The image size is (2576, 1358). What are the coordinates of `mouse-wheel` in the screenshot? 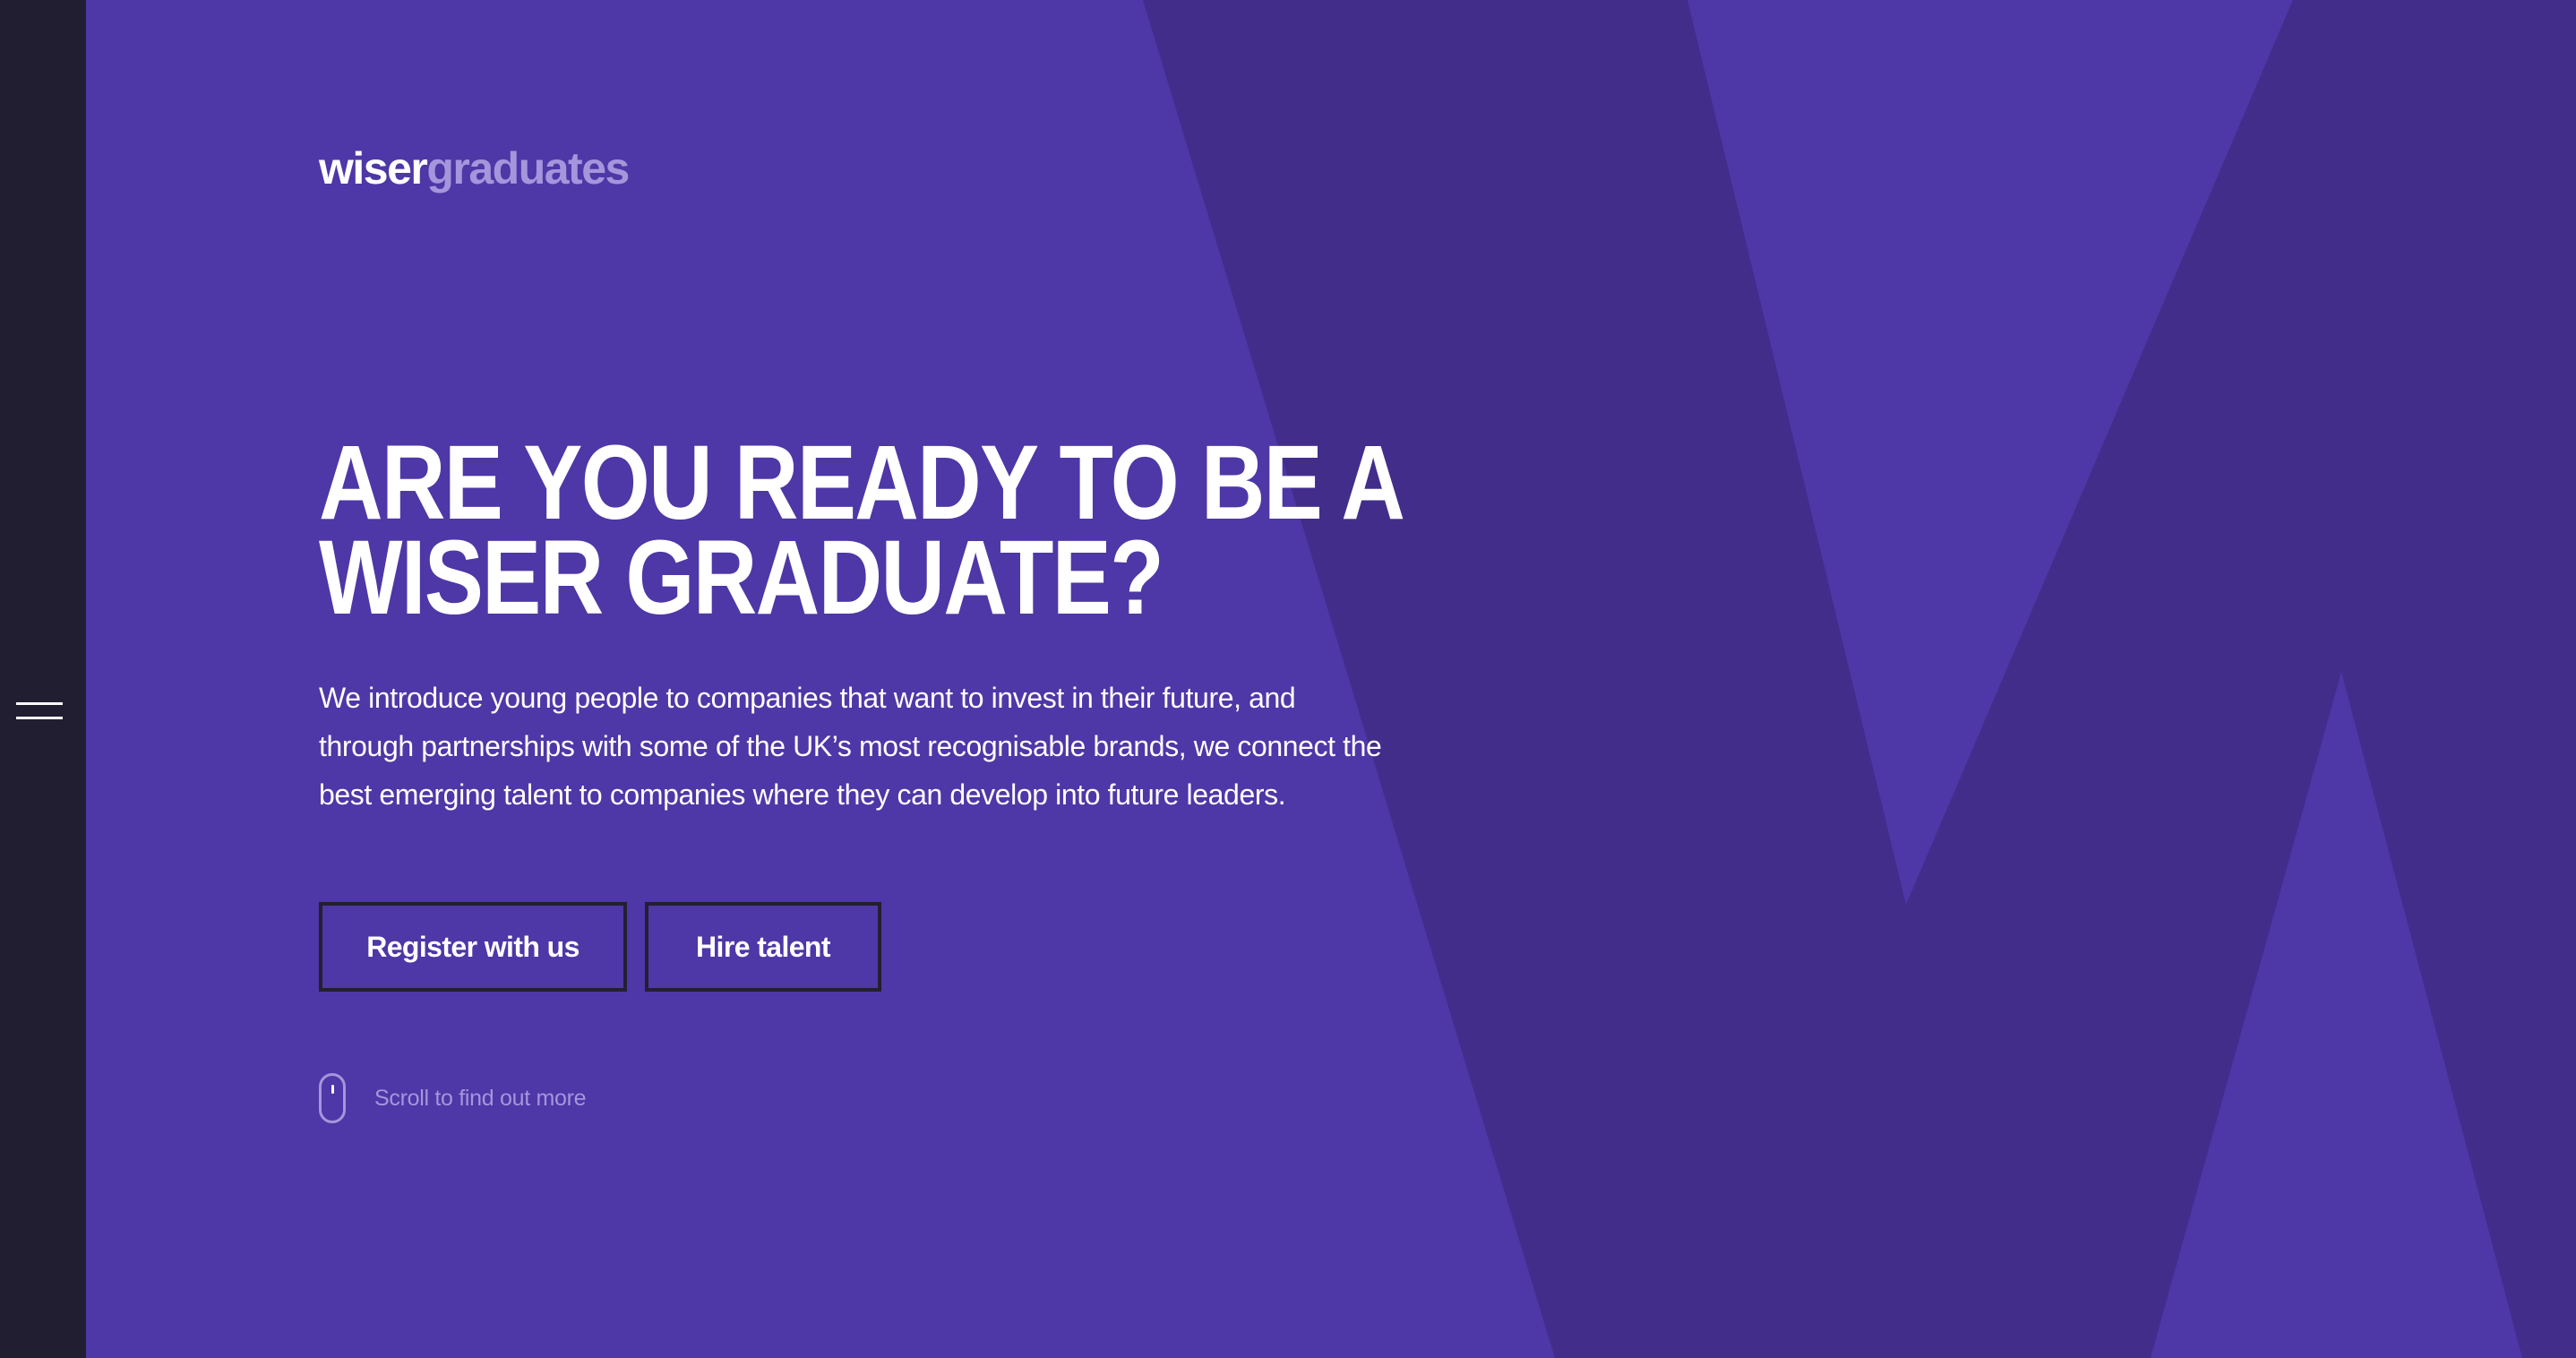 It's located at (332, 1090).